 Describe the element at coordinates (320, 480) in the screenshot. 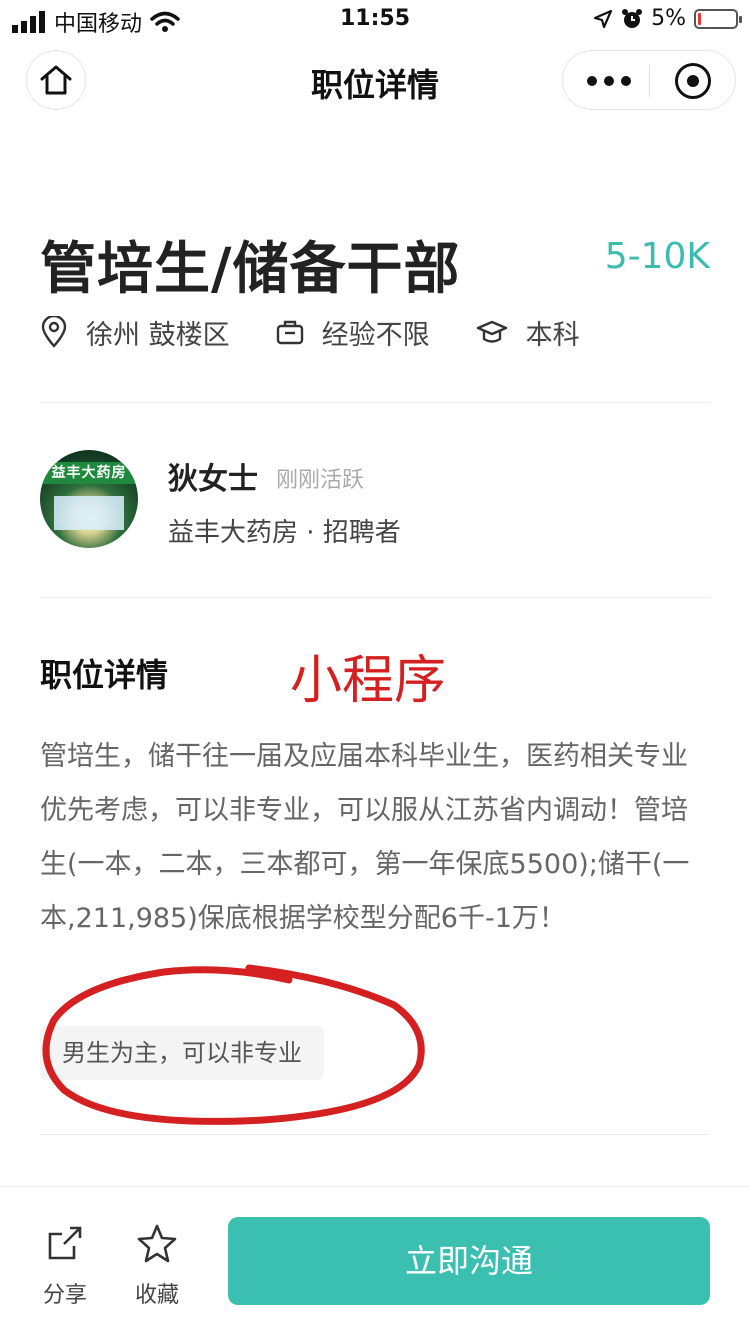

I see `recruiter-active-status: 刚刚活跃` at that location.